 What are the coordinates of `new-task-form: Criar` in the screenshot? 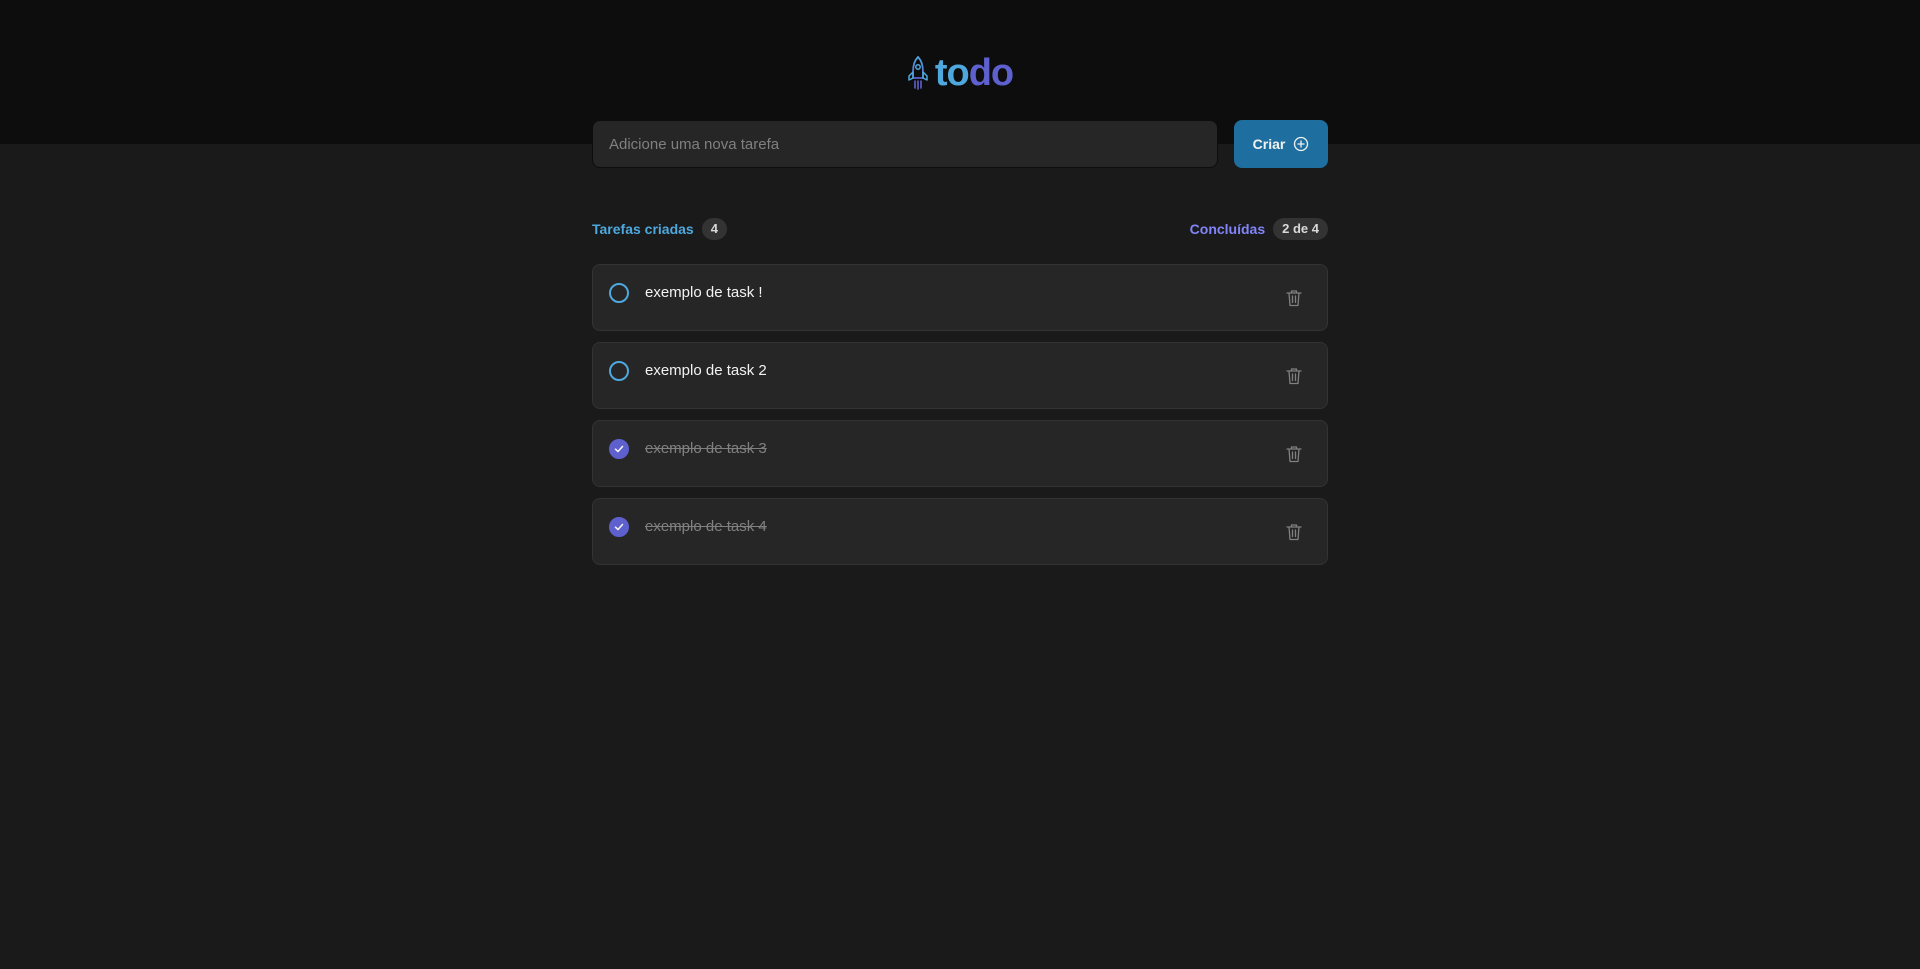 It's located at (960, 144).